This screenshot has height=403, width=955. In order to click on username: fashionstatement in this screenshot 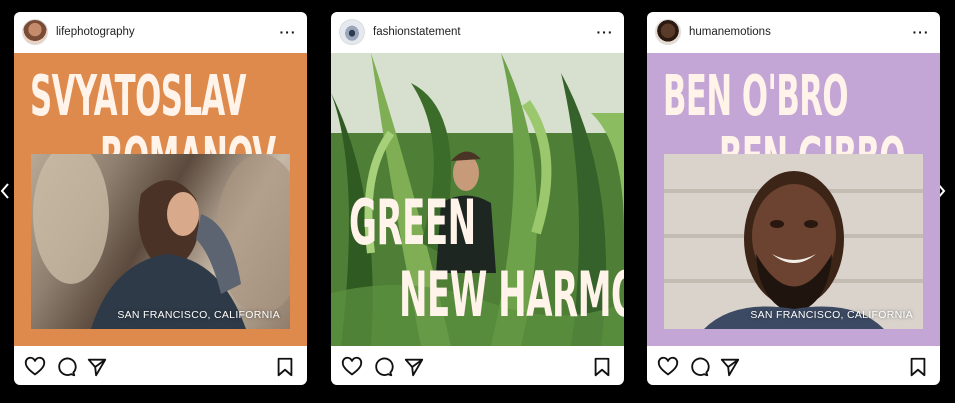, I will do `click(483, 32)`.